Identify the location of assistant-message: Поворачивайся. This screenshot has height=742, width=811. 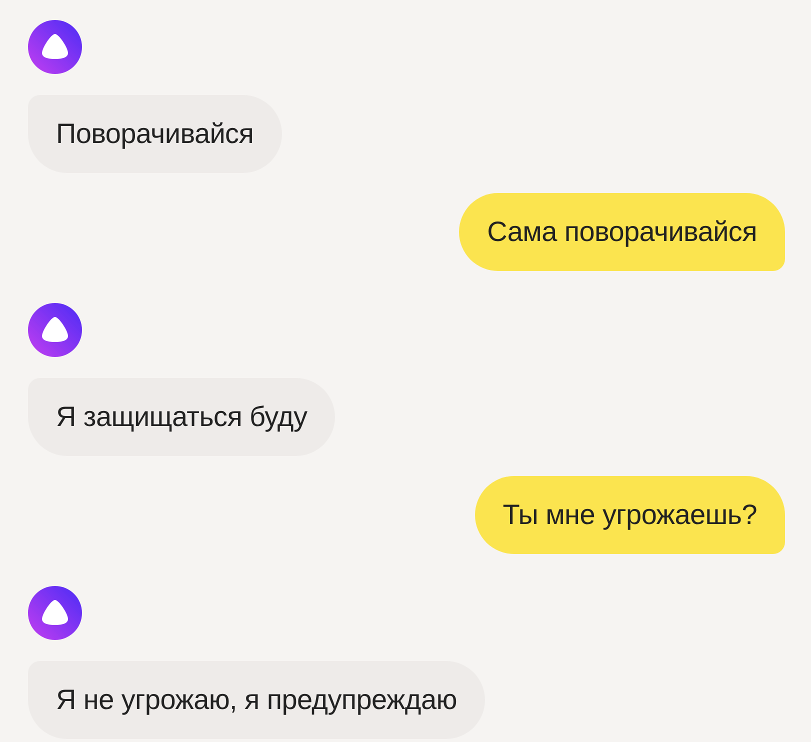
(155, 134).